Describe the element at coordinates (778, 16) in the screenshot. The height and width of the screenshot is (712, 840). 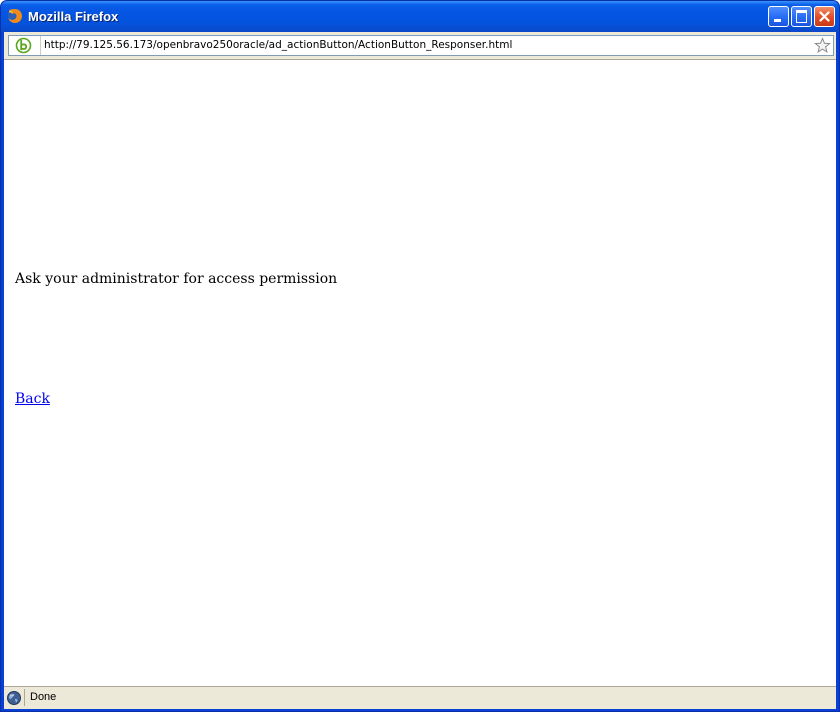
I see `minimize-button` at that location.